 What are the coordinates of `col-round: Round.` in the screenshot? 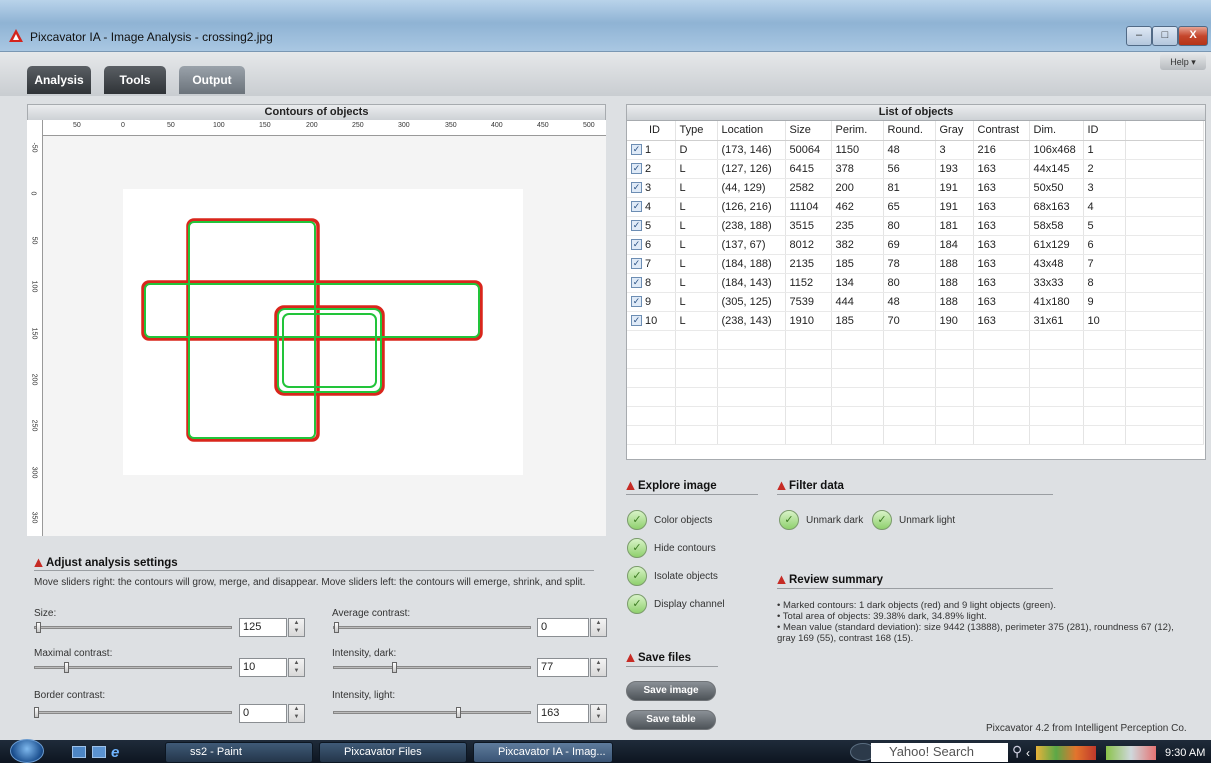 It's located at (909, 131).